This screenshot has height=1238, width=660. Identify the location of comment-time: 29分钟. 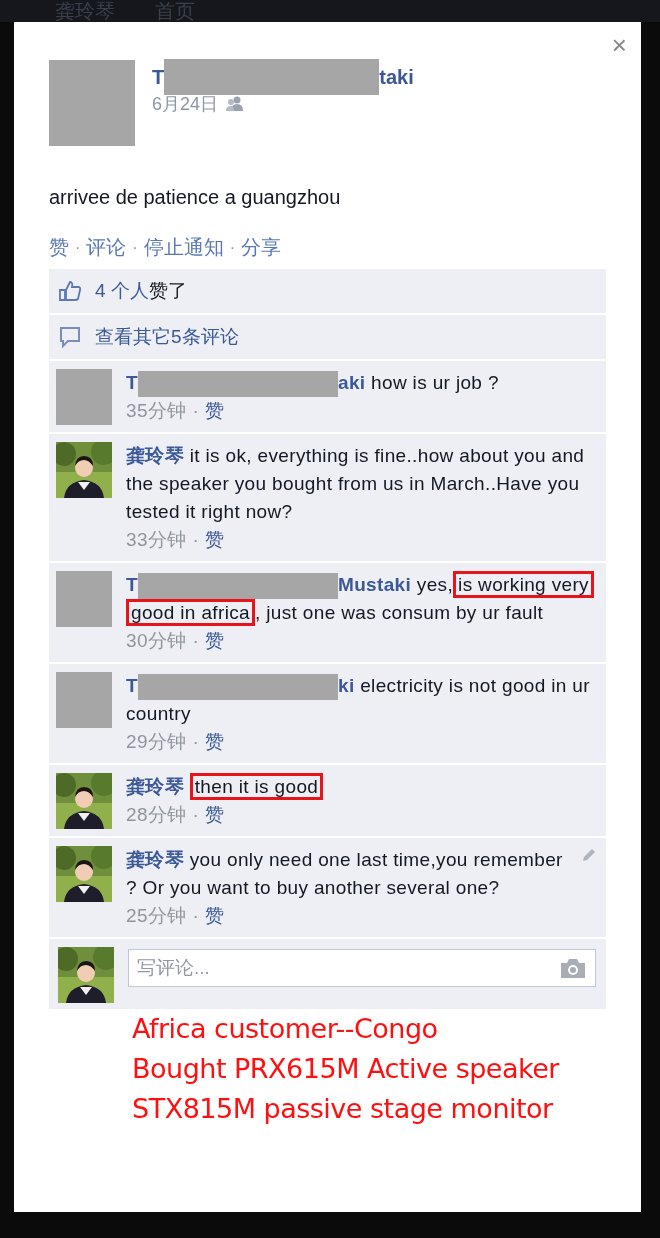
(156, 742).